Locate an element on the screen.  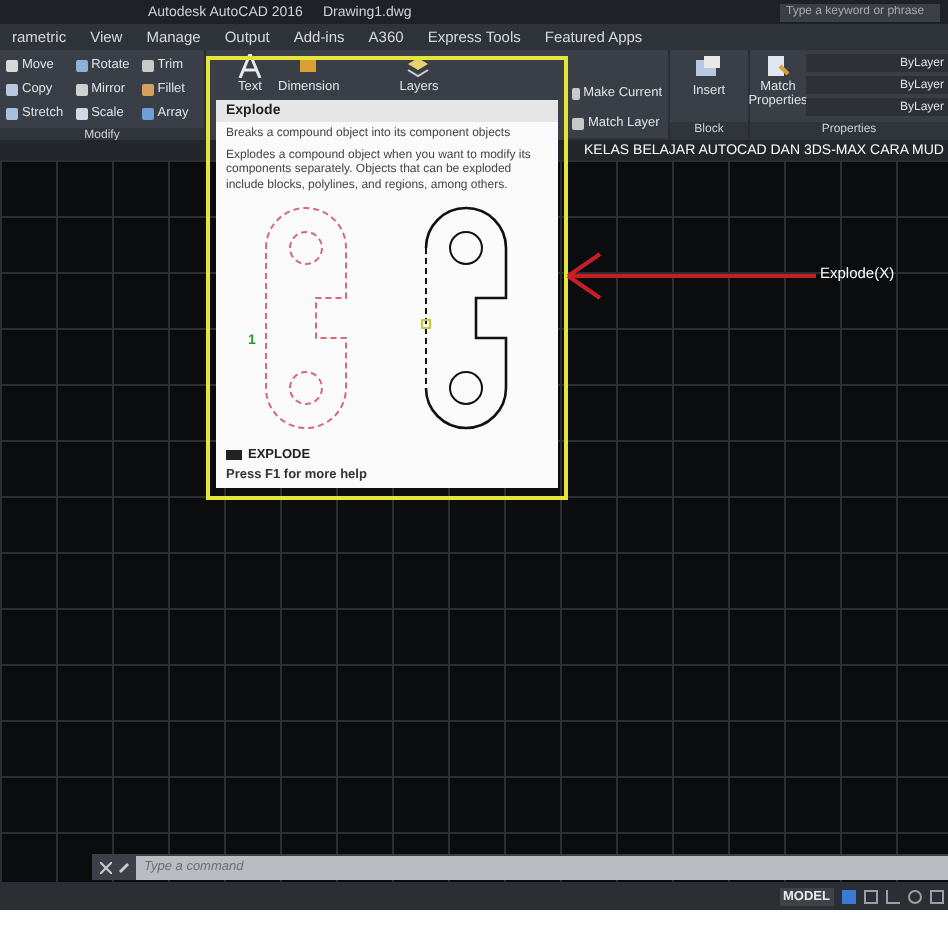
insert-block-icon is located at coordinates (708, 68).